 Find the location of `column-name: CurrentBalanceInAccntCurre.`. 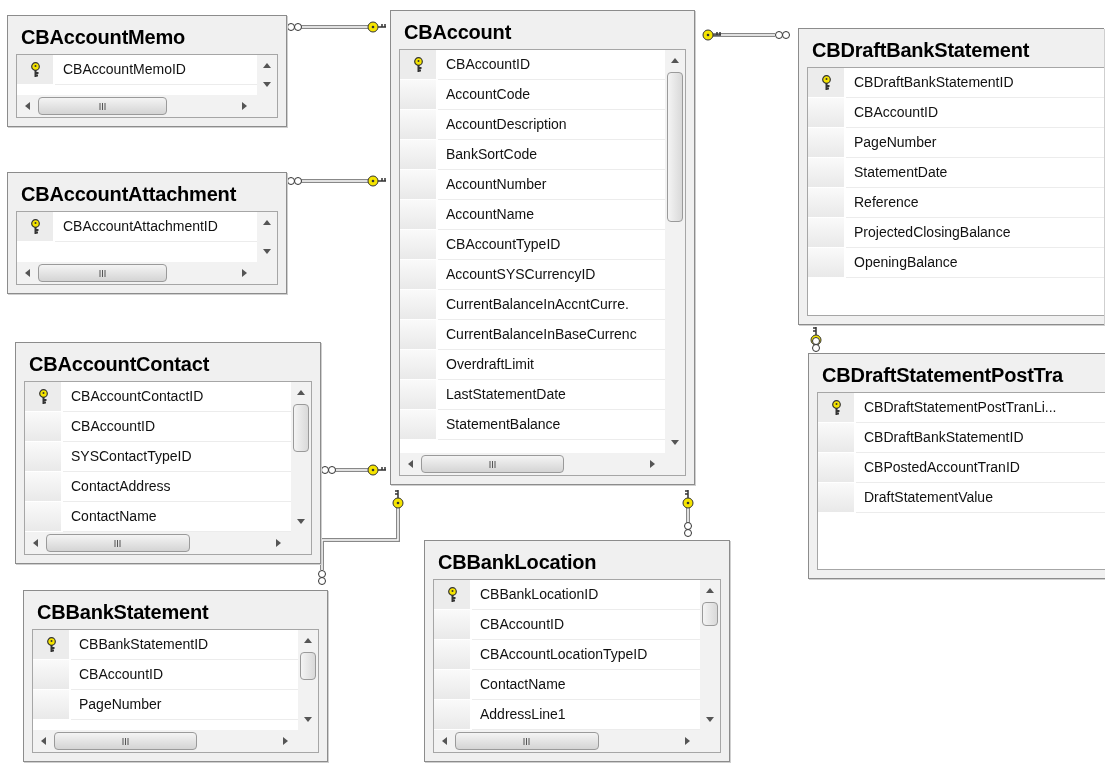

column-name: CurrentBalanceInAccntCurre. is located at coordinates (537, 304).